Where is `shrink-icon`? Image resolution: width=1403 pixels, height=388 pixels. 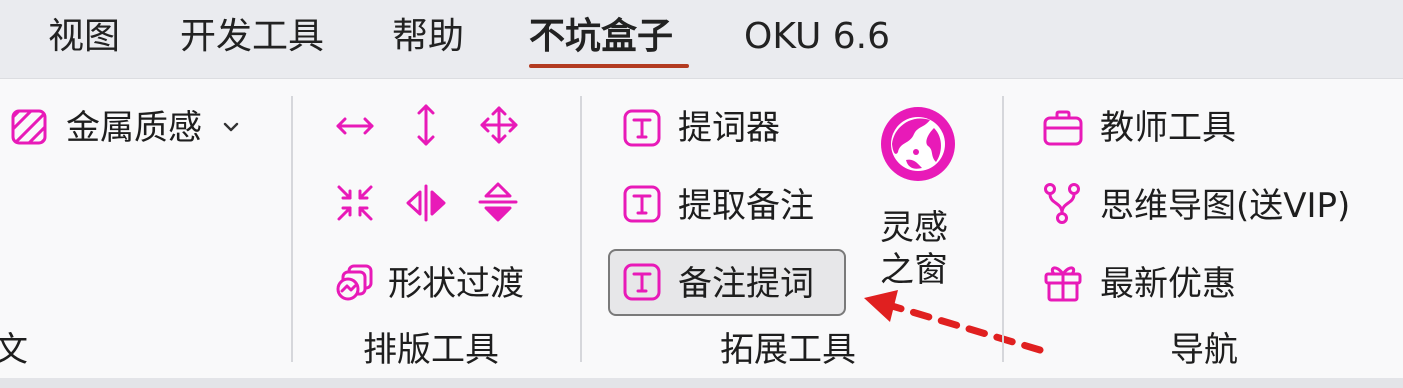 shrink-icon is located at coordinates (355, 203).